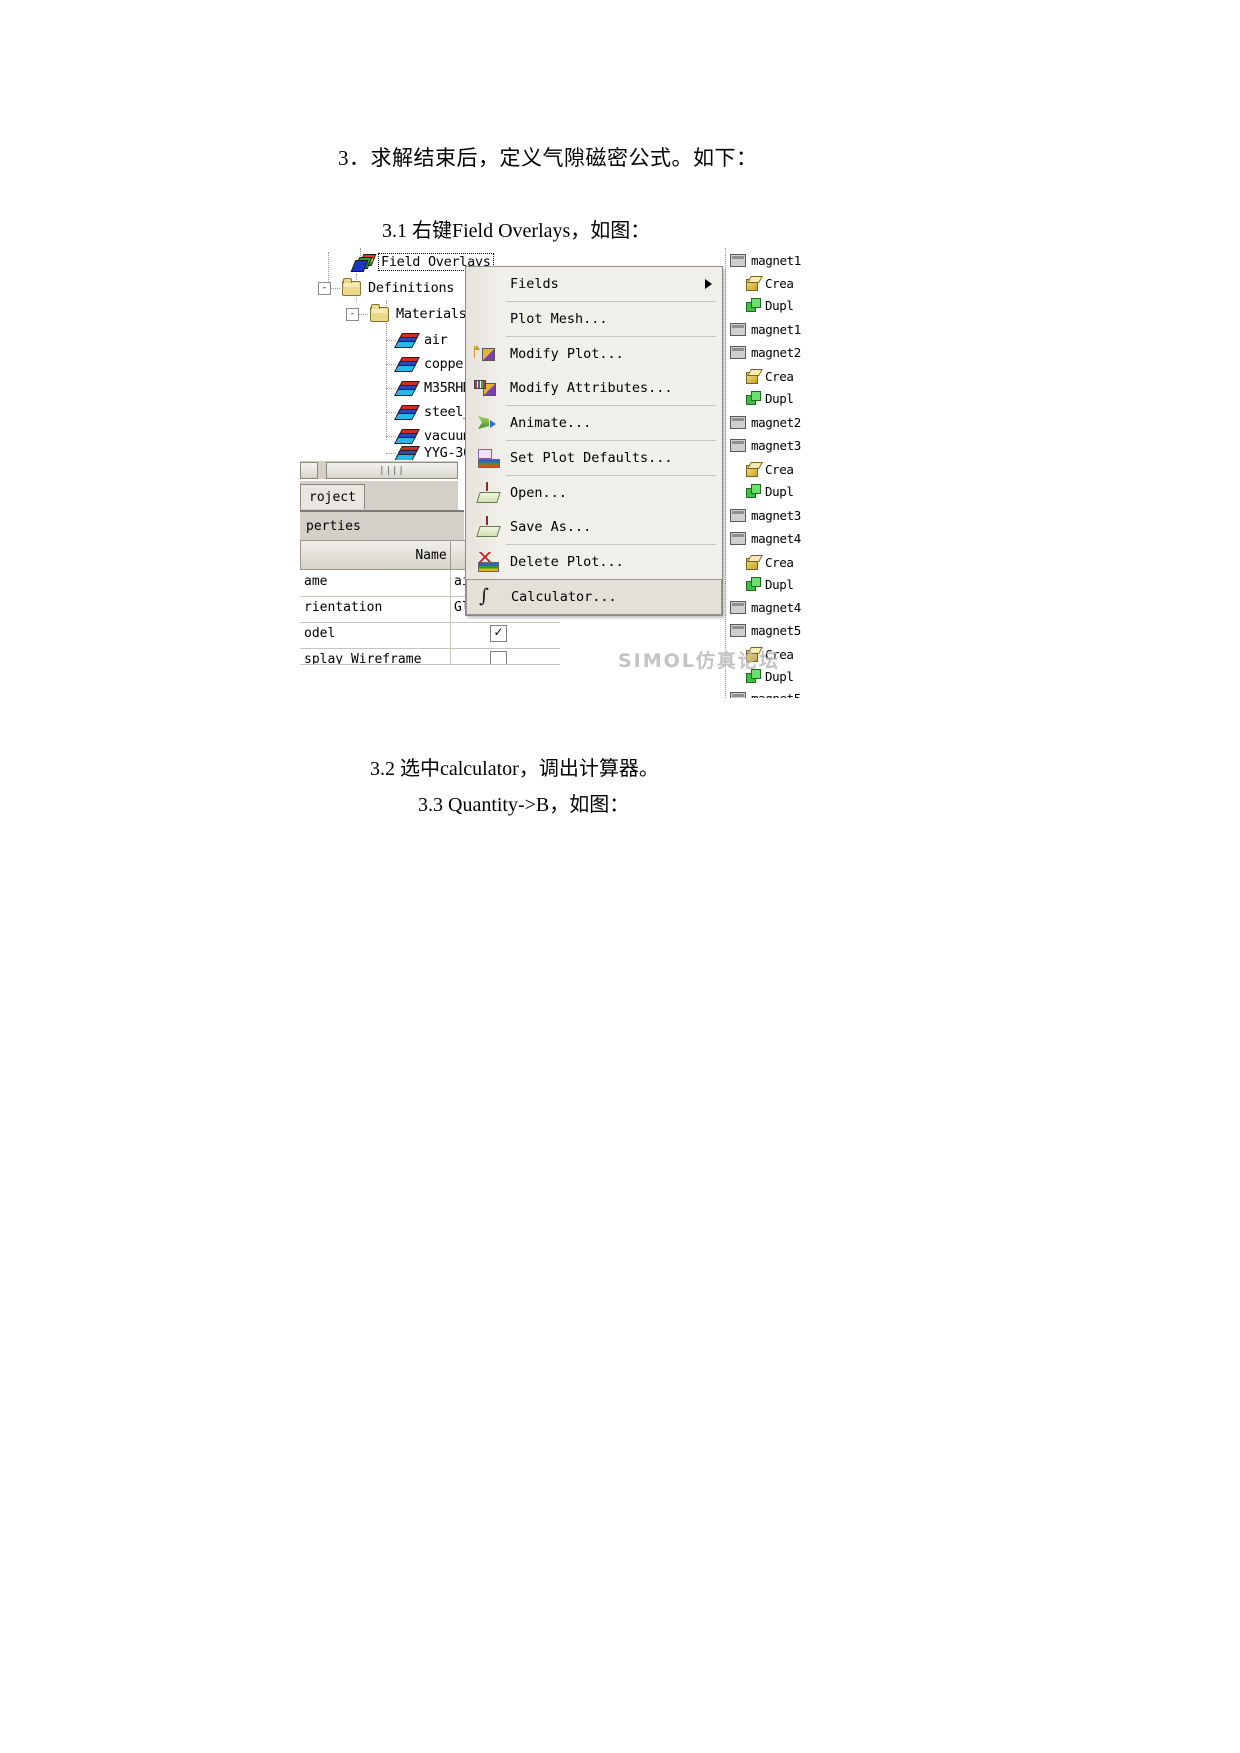 The height and width of the screenshot is (1753, 1240). I want to click on property-checkbox: ✓, so click(498, 633).